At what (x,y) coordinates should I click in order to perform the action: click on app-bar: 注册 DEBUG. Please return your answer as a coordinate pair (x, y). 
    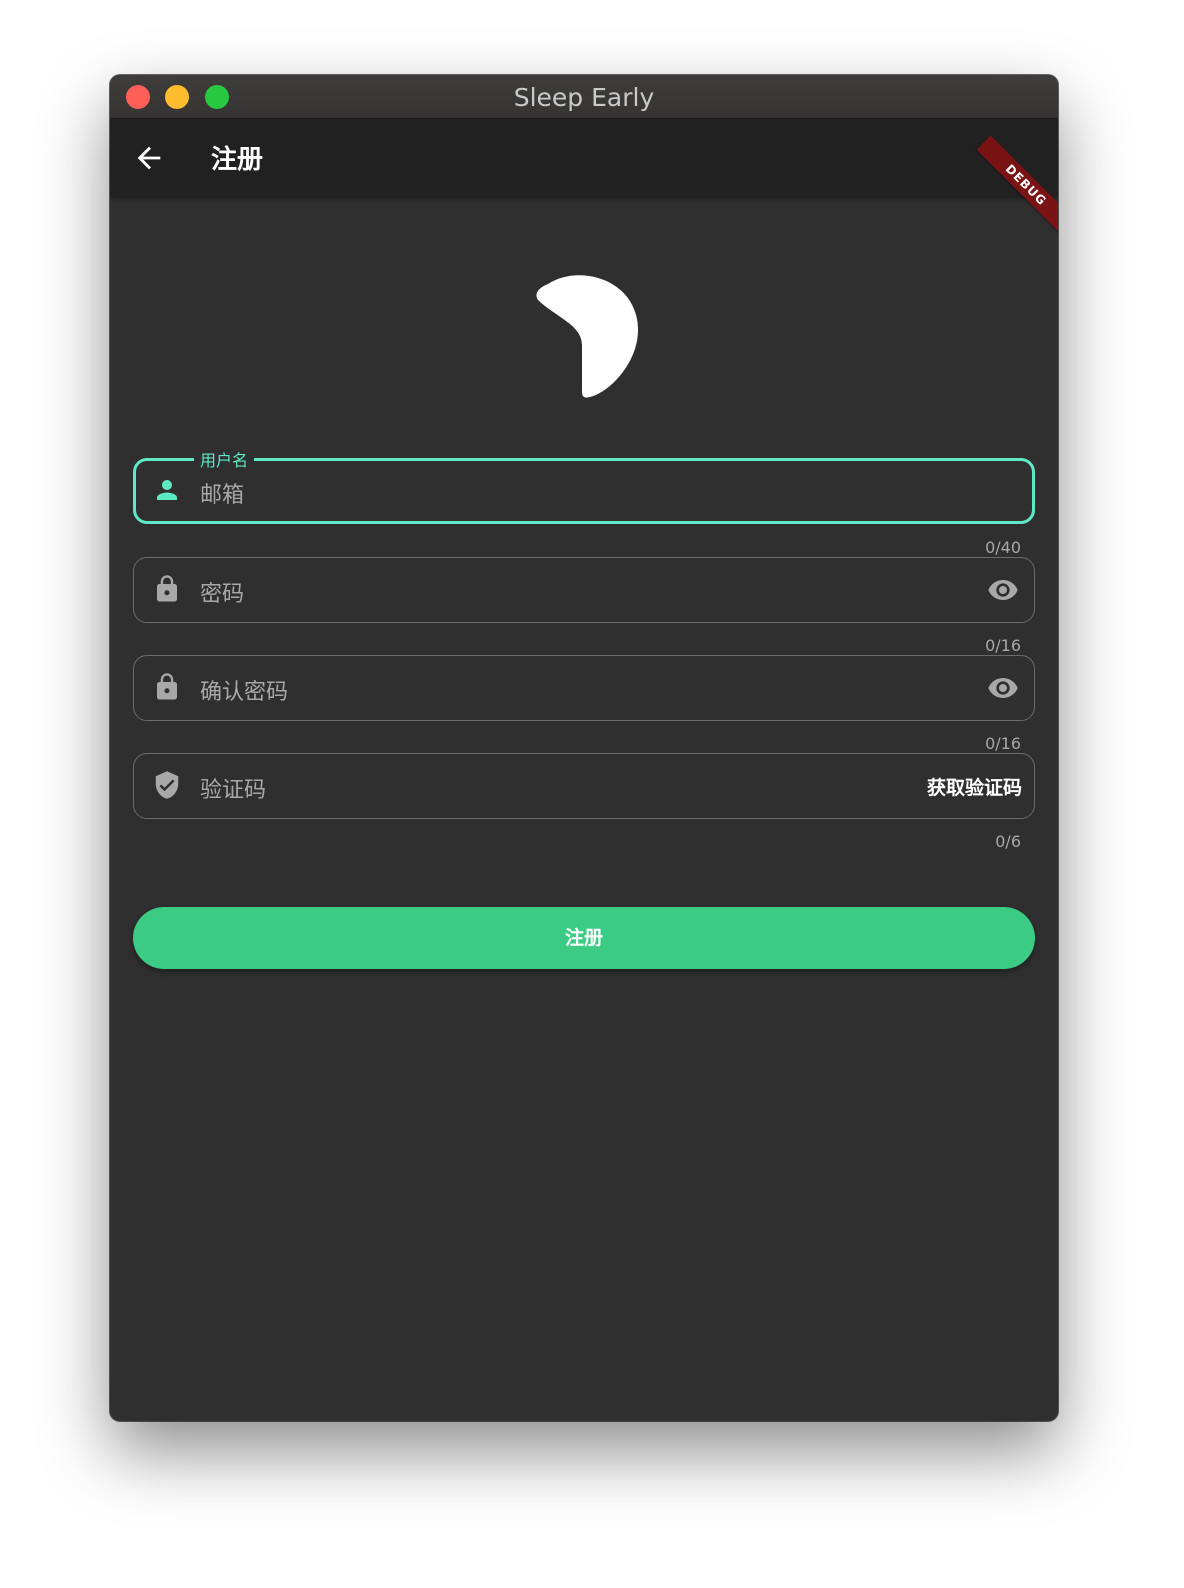
    Looking at the image, I should click on (584, 177).